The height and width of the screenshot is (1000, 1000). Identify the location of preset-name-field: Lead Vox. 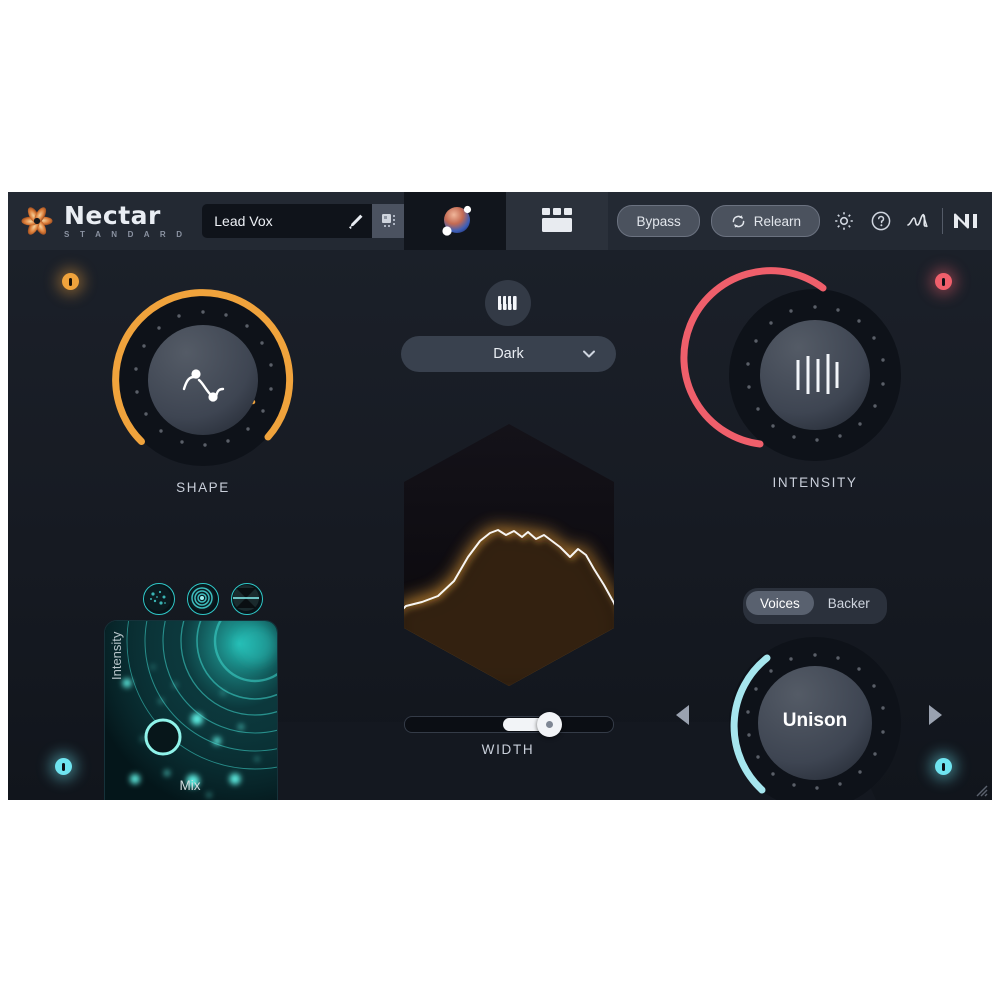
(270, 221).